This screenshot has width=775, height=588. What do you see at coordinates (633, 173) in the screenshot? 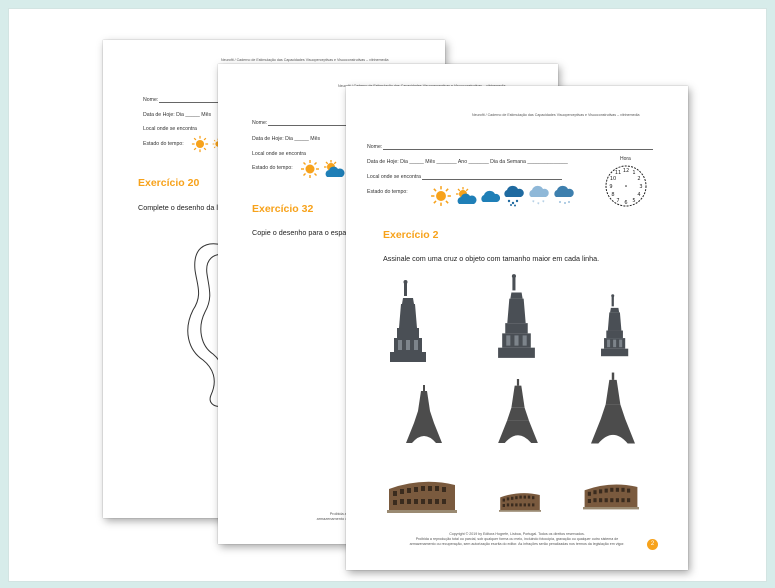
I see `svg-text: 1` at bounding box center [633, 173].